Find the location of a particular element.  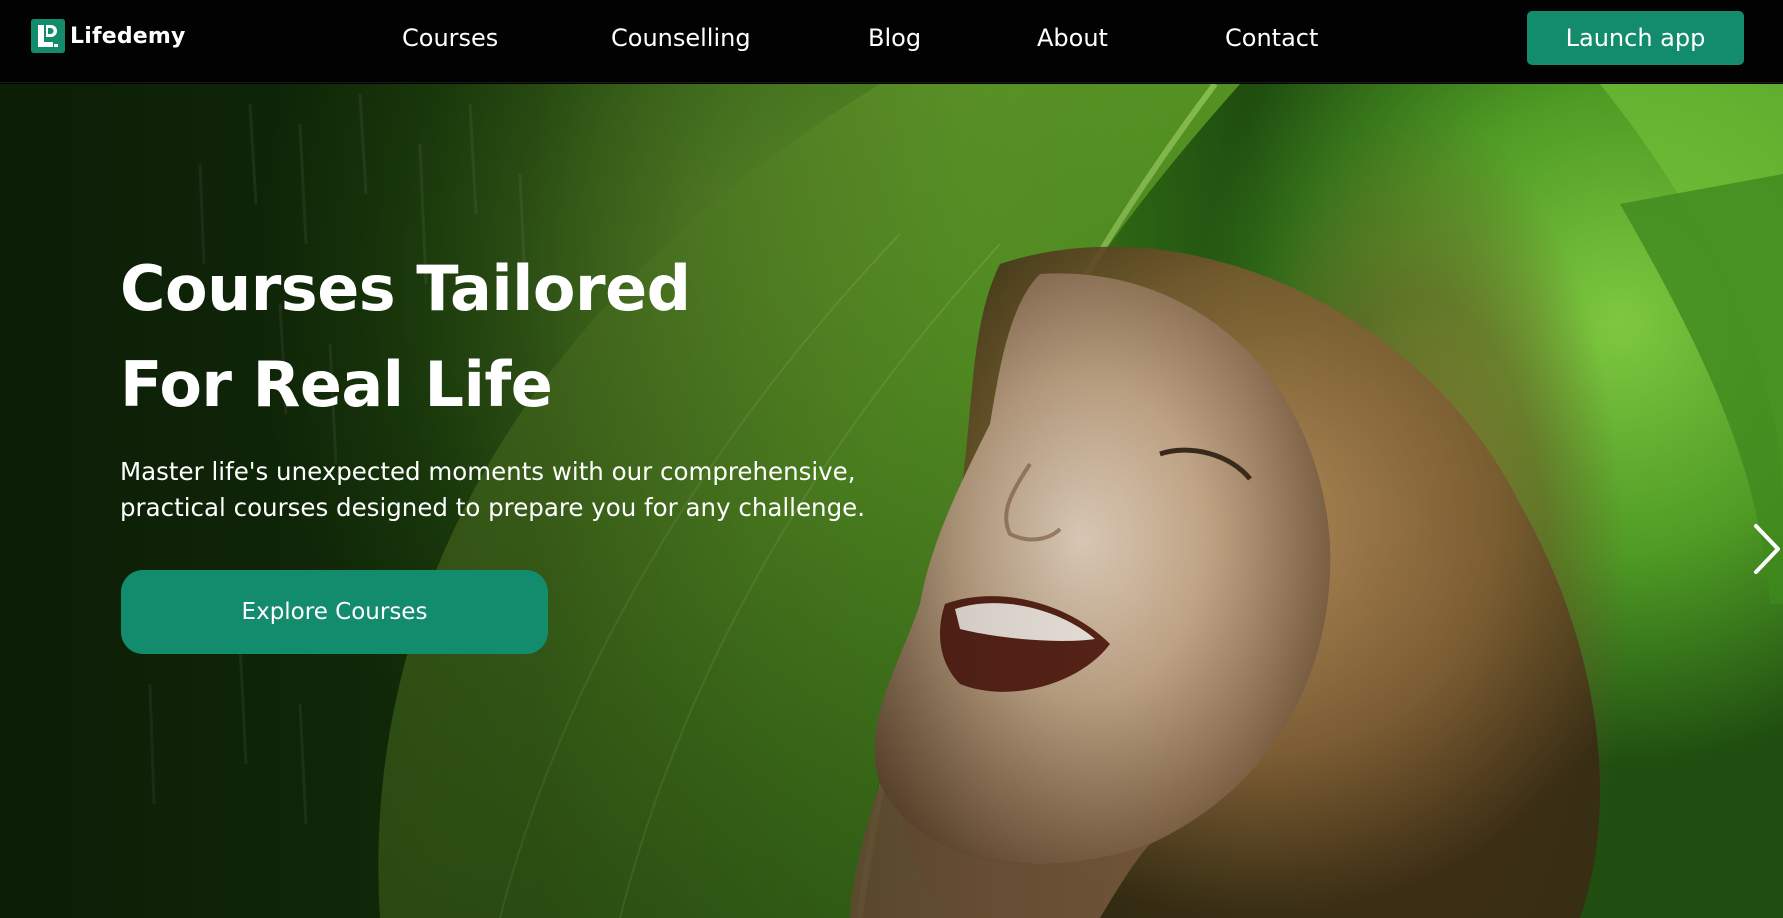

nav-item-counselling: Counselling is located at coordinates (681, 38).